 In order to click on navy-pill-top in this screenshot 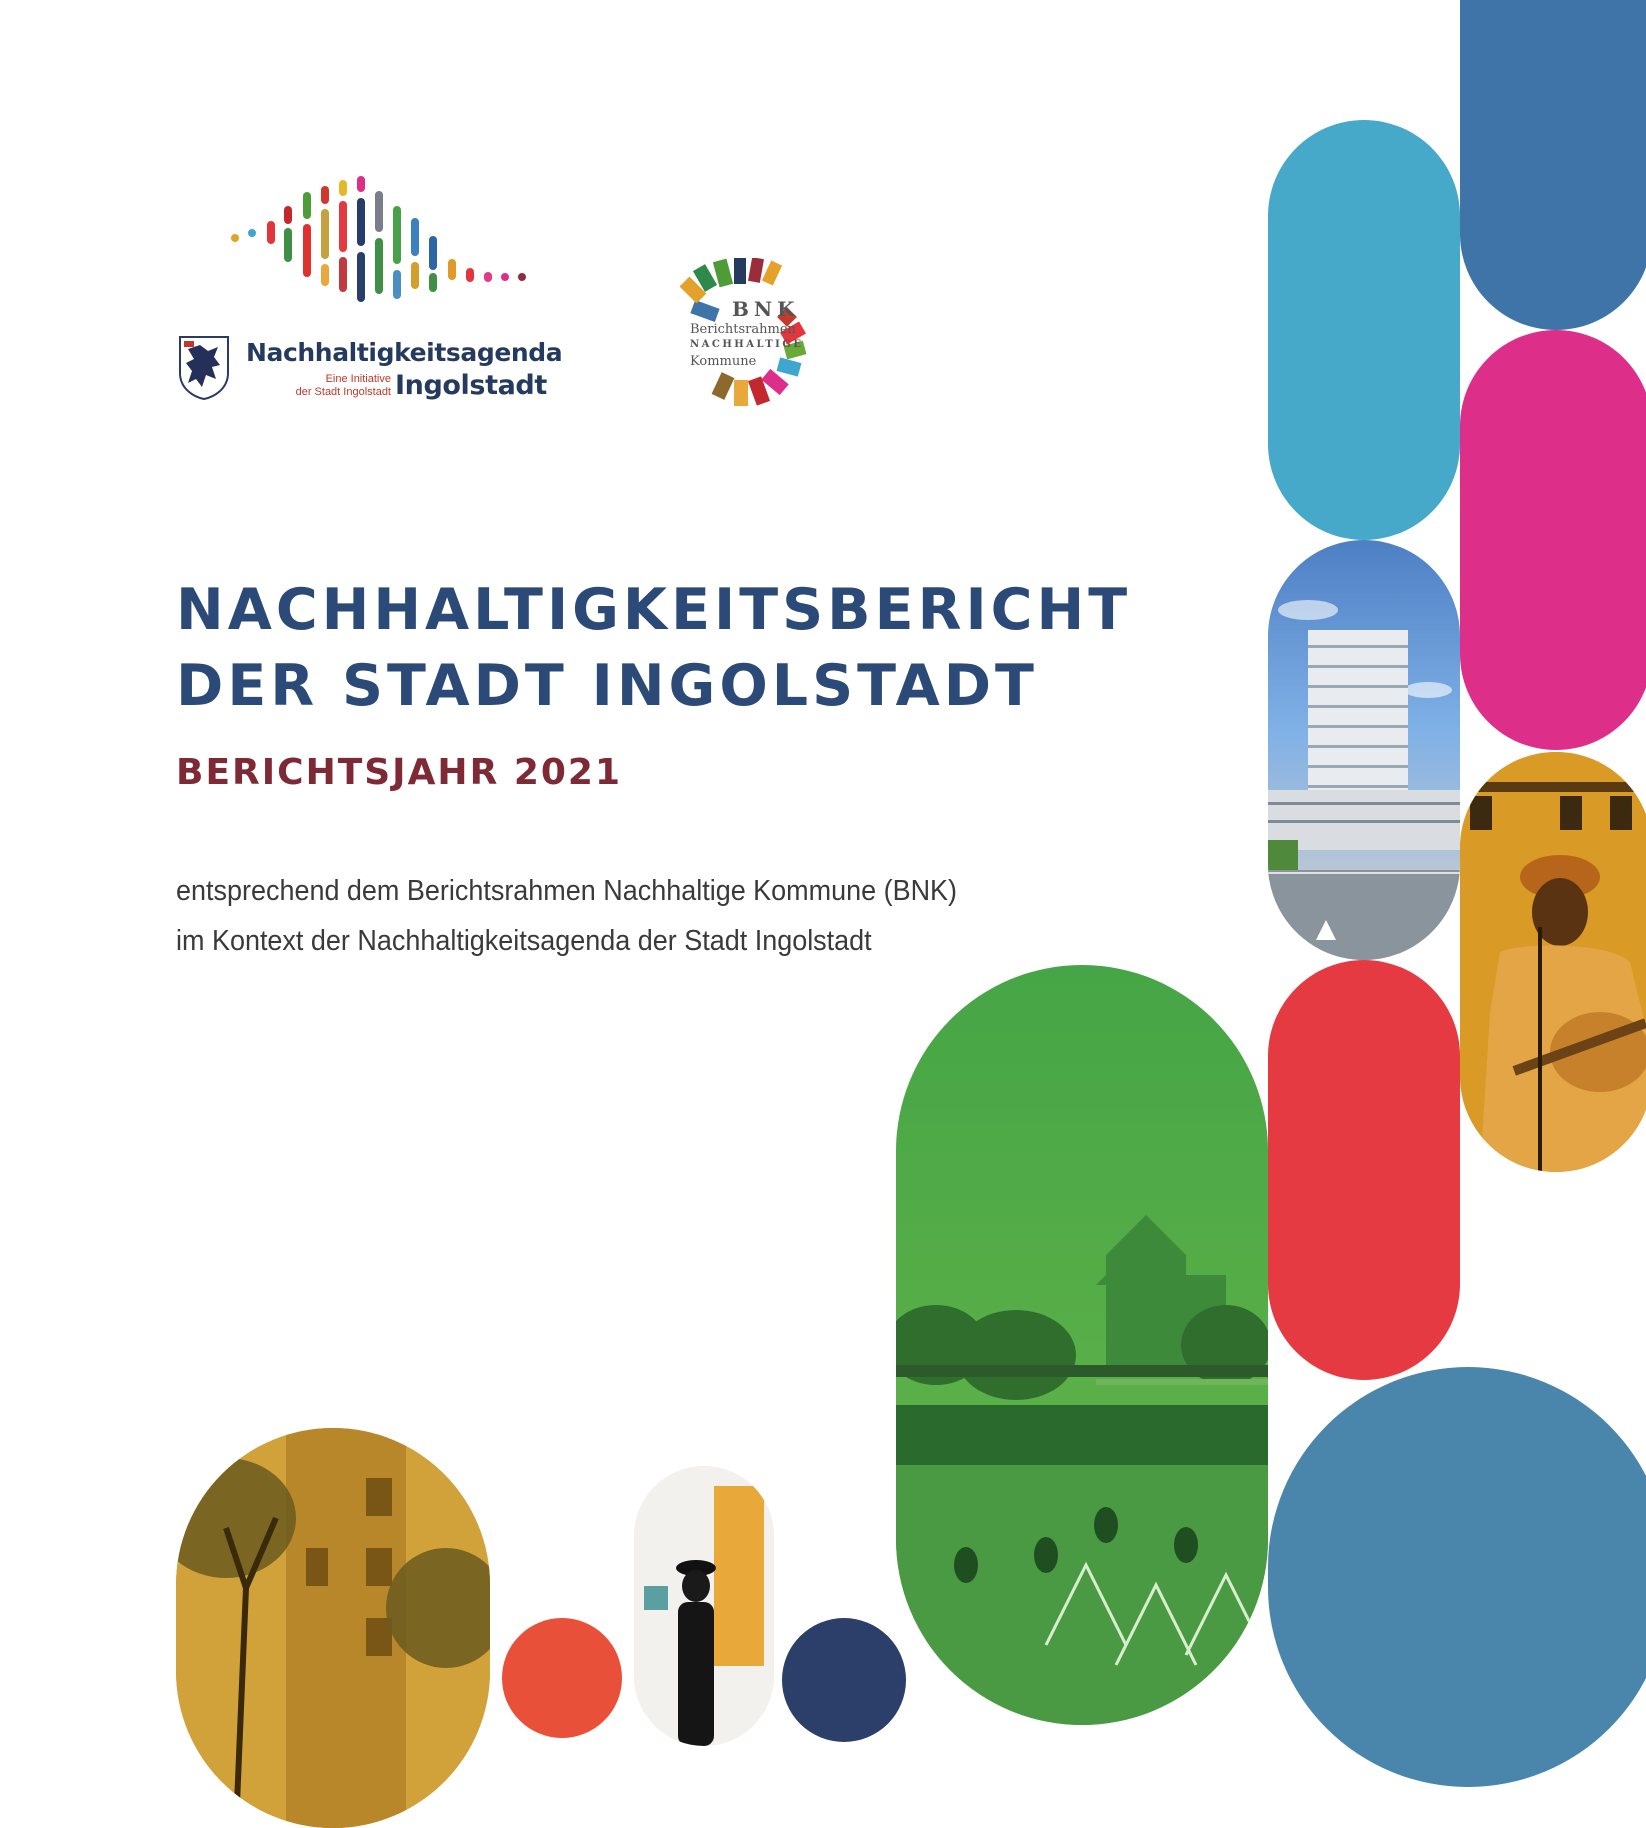, I will do `click(1553, 165)`.